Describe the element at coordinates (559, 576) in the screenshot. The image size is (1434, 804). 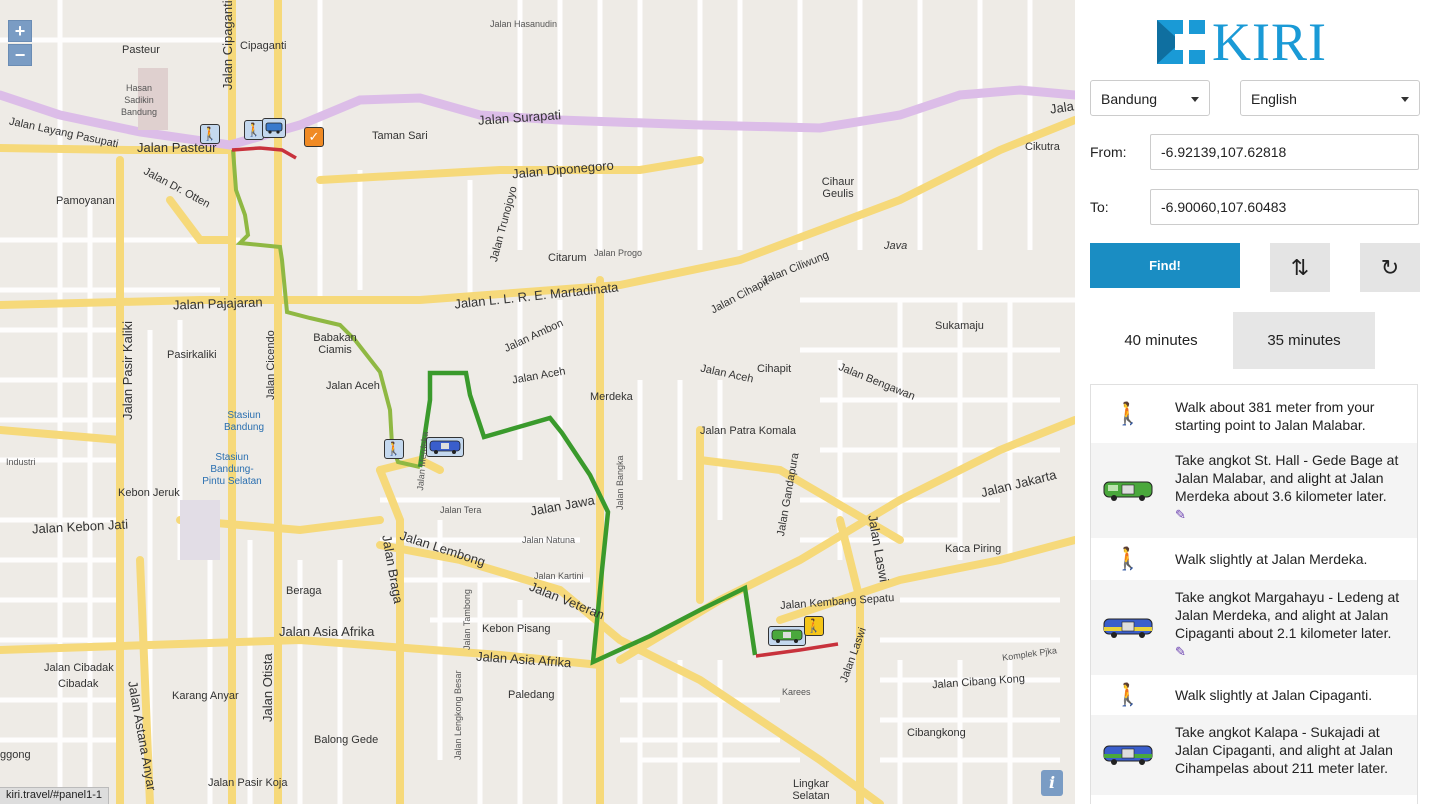
I see `street-label: Jalan Kartini` at that location.